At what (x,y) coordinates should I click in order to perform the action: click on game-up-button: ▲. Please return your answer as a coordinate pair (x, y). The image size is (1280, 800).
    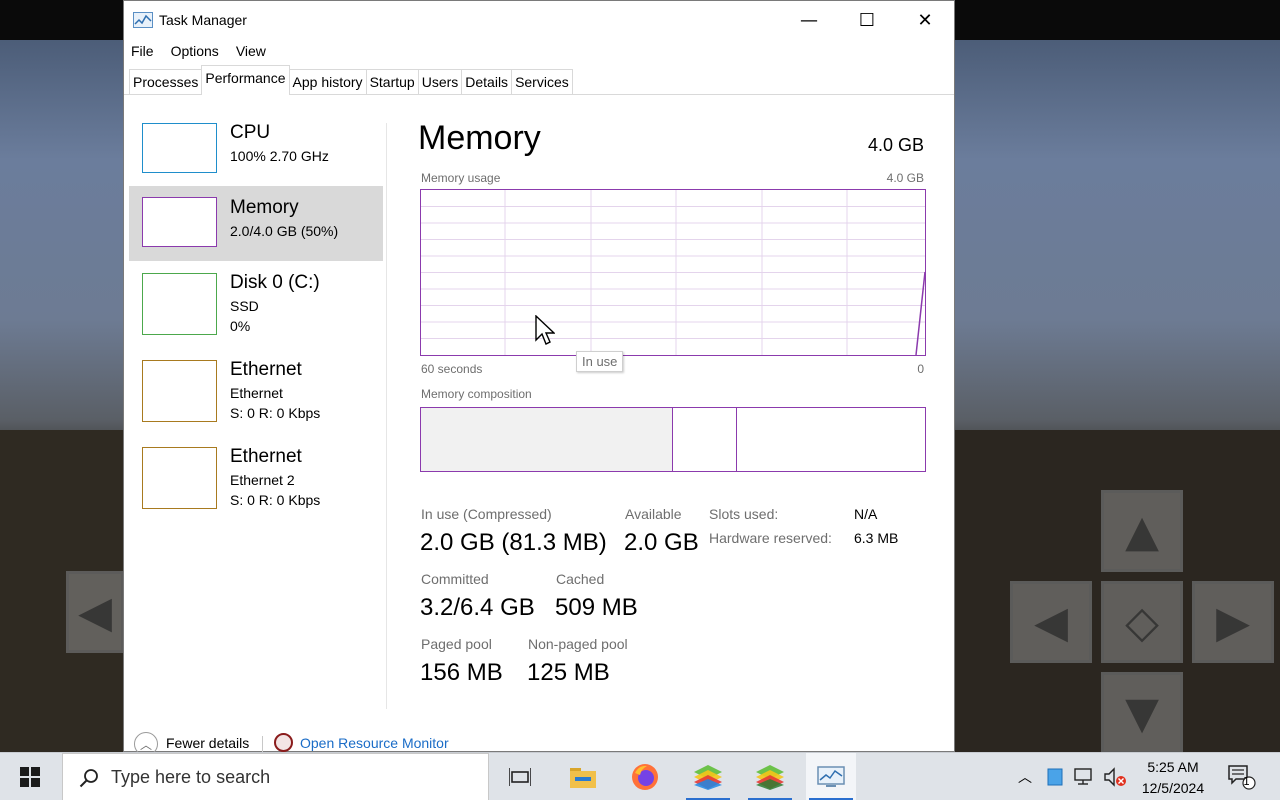
    Looking at the image, I should click on (1142, 531).